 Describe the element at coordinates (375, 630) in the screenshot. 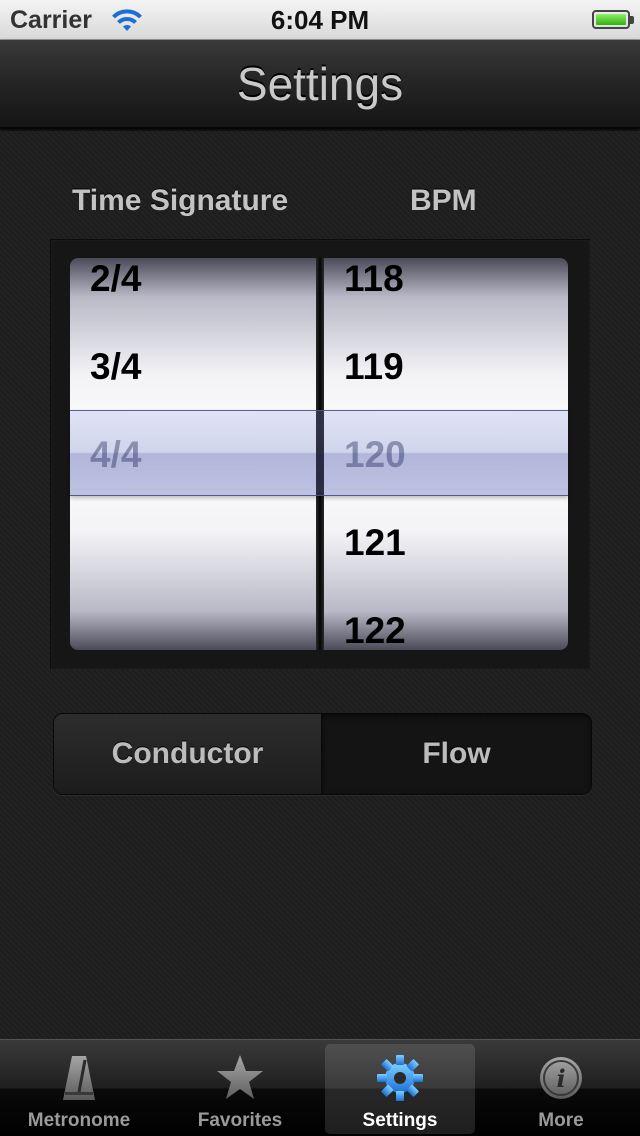

I see `picker-row: 122` at that location.